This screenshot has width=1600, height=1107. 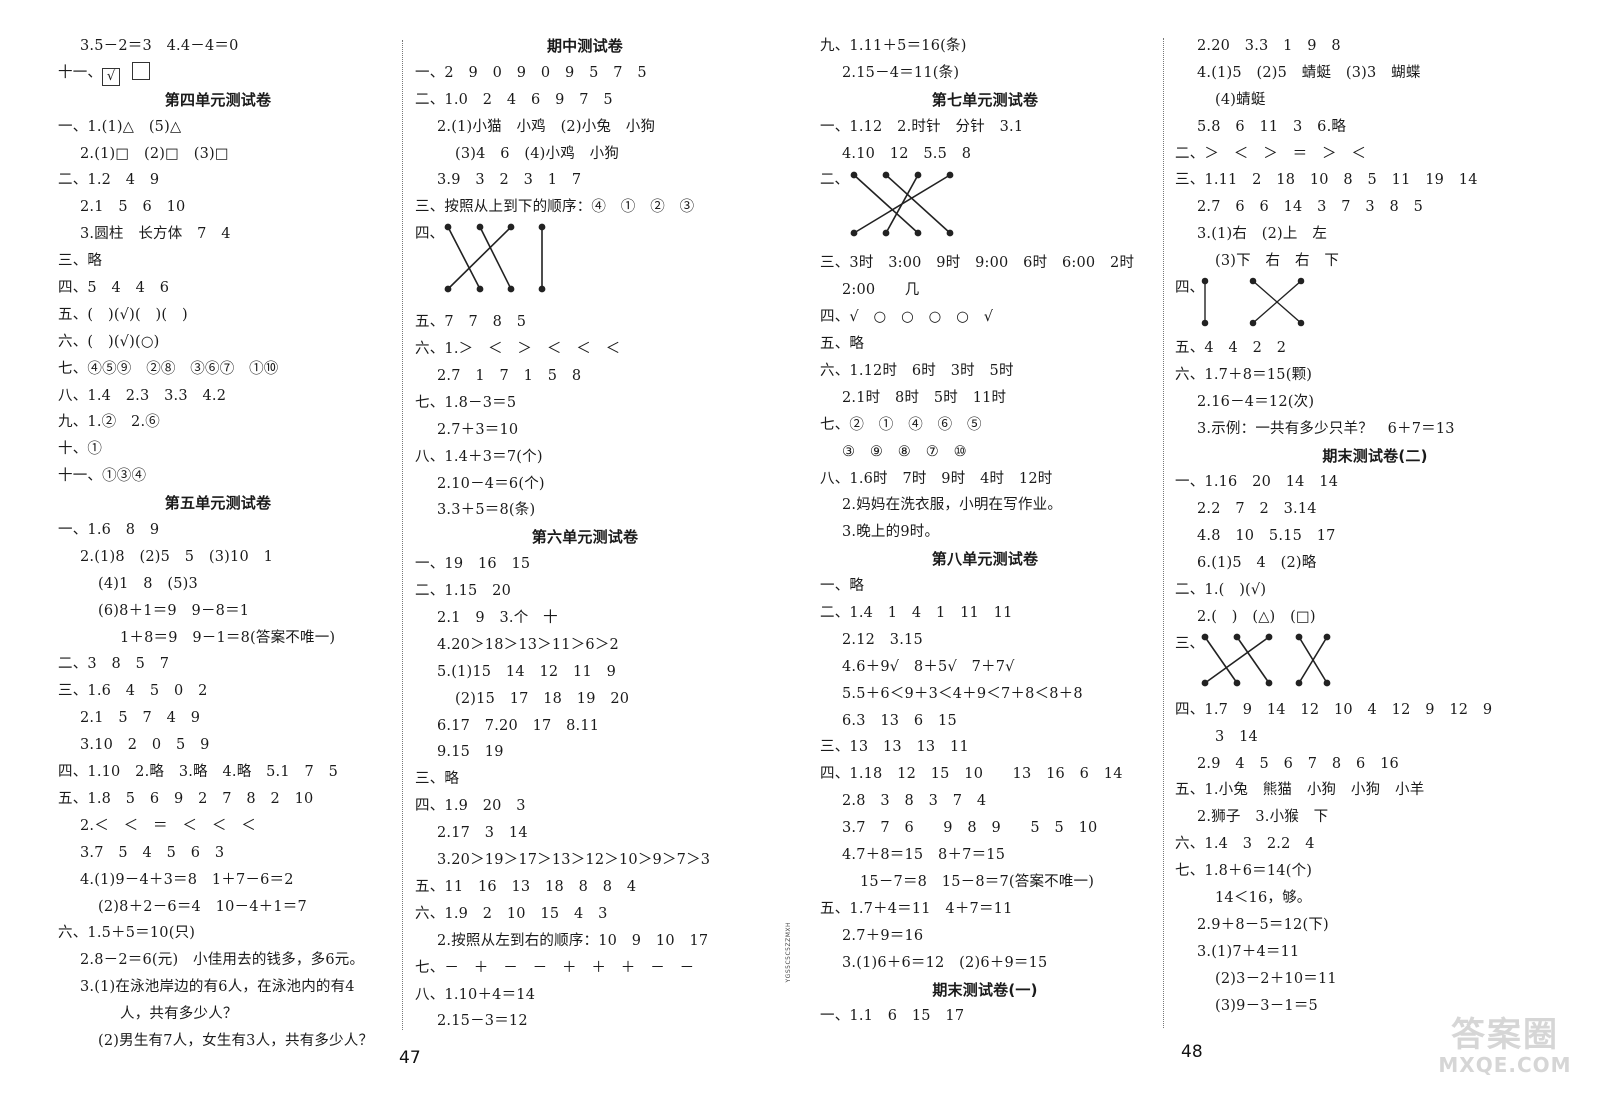 I want to click on answer-line: 2.(1)小猫 小鸡 (2)小兔 小狗, so click(x=546, y=126).